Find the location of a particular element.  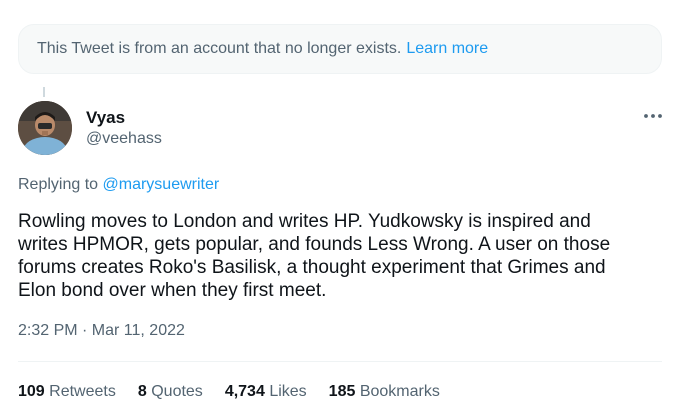

likes-count: 4,734 is located at coordinates (244, 391).